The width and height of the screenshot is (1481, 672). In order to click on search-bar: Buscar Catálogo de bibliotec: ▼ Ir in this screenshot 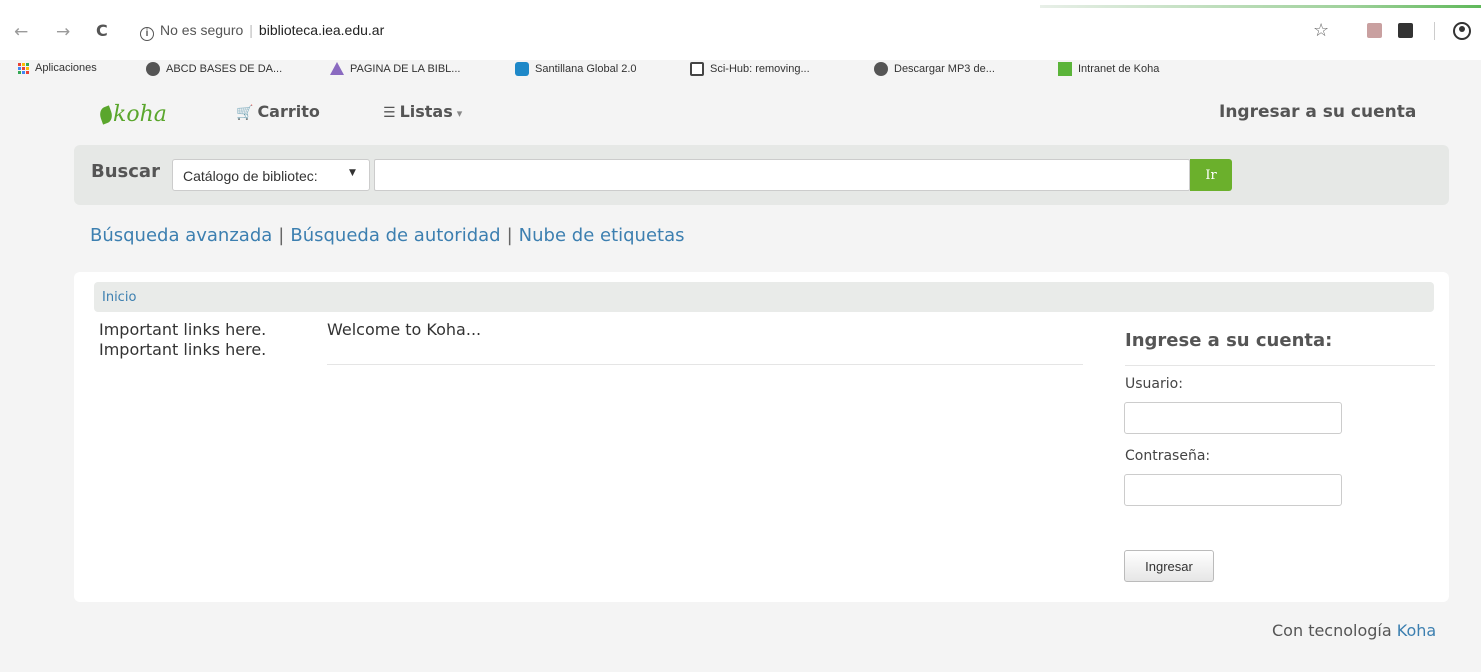, I will do `click(761, 175)`.